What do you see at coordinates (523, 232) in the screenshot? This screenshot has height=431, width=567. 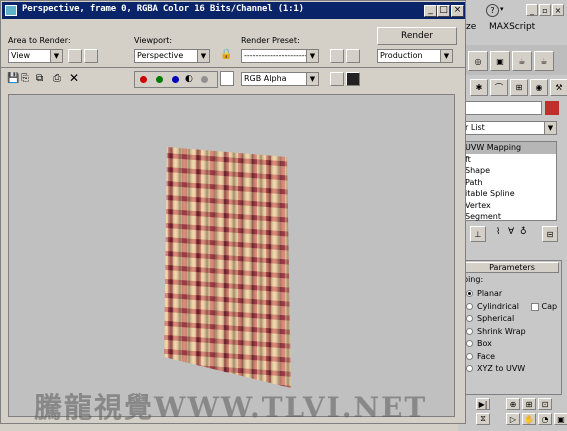 I see `remove-modifier-icon: ♁` at bounding box center [523, 232].